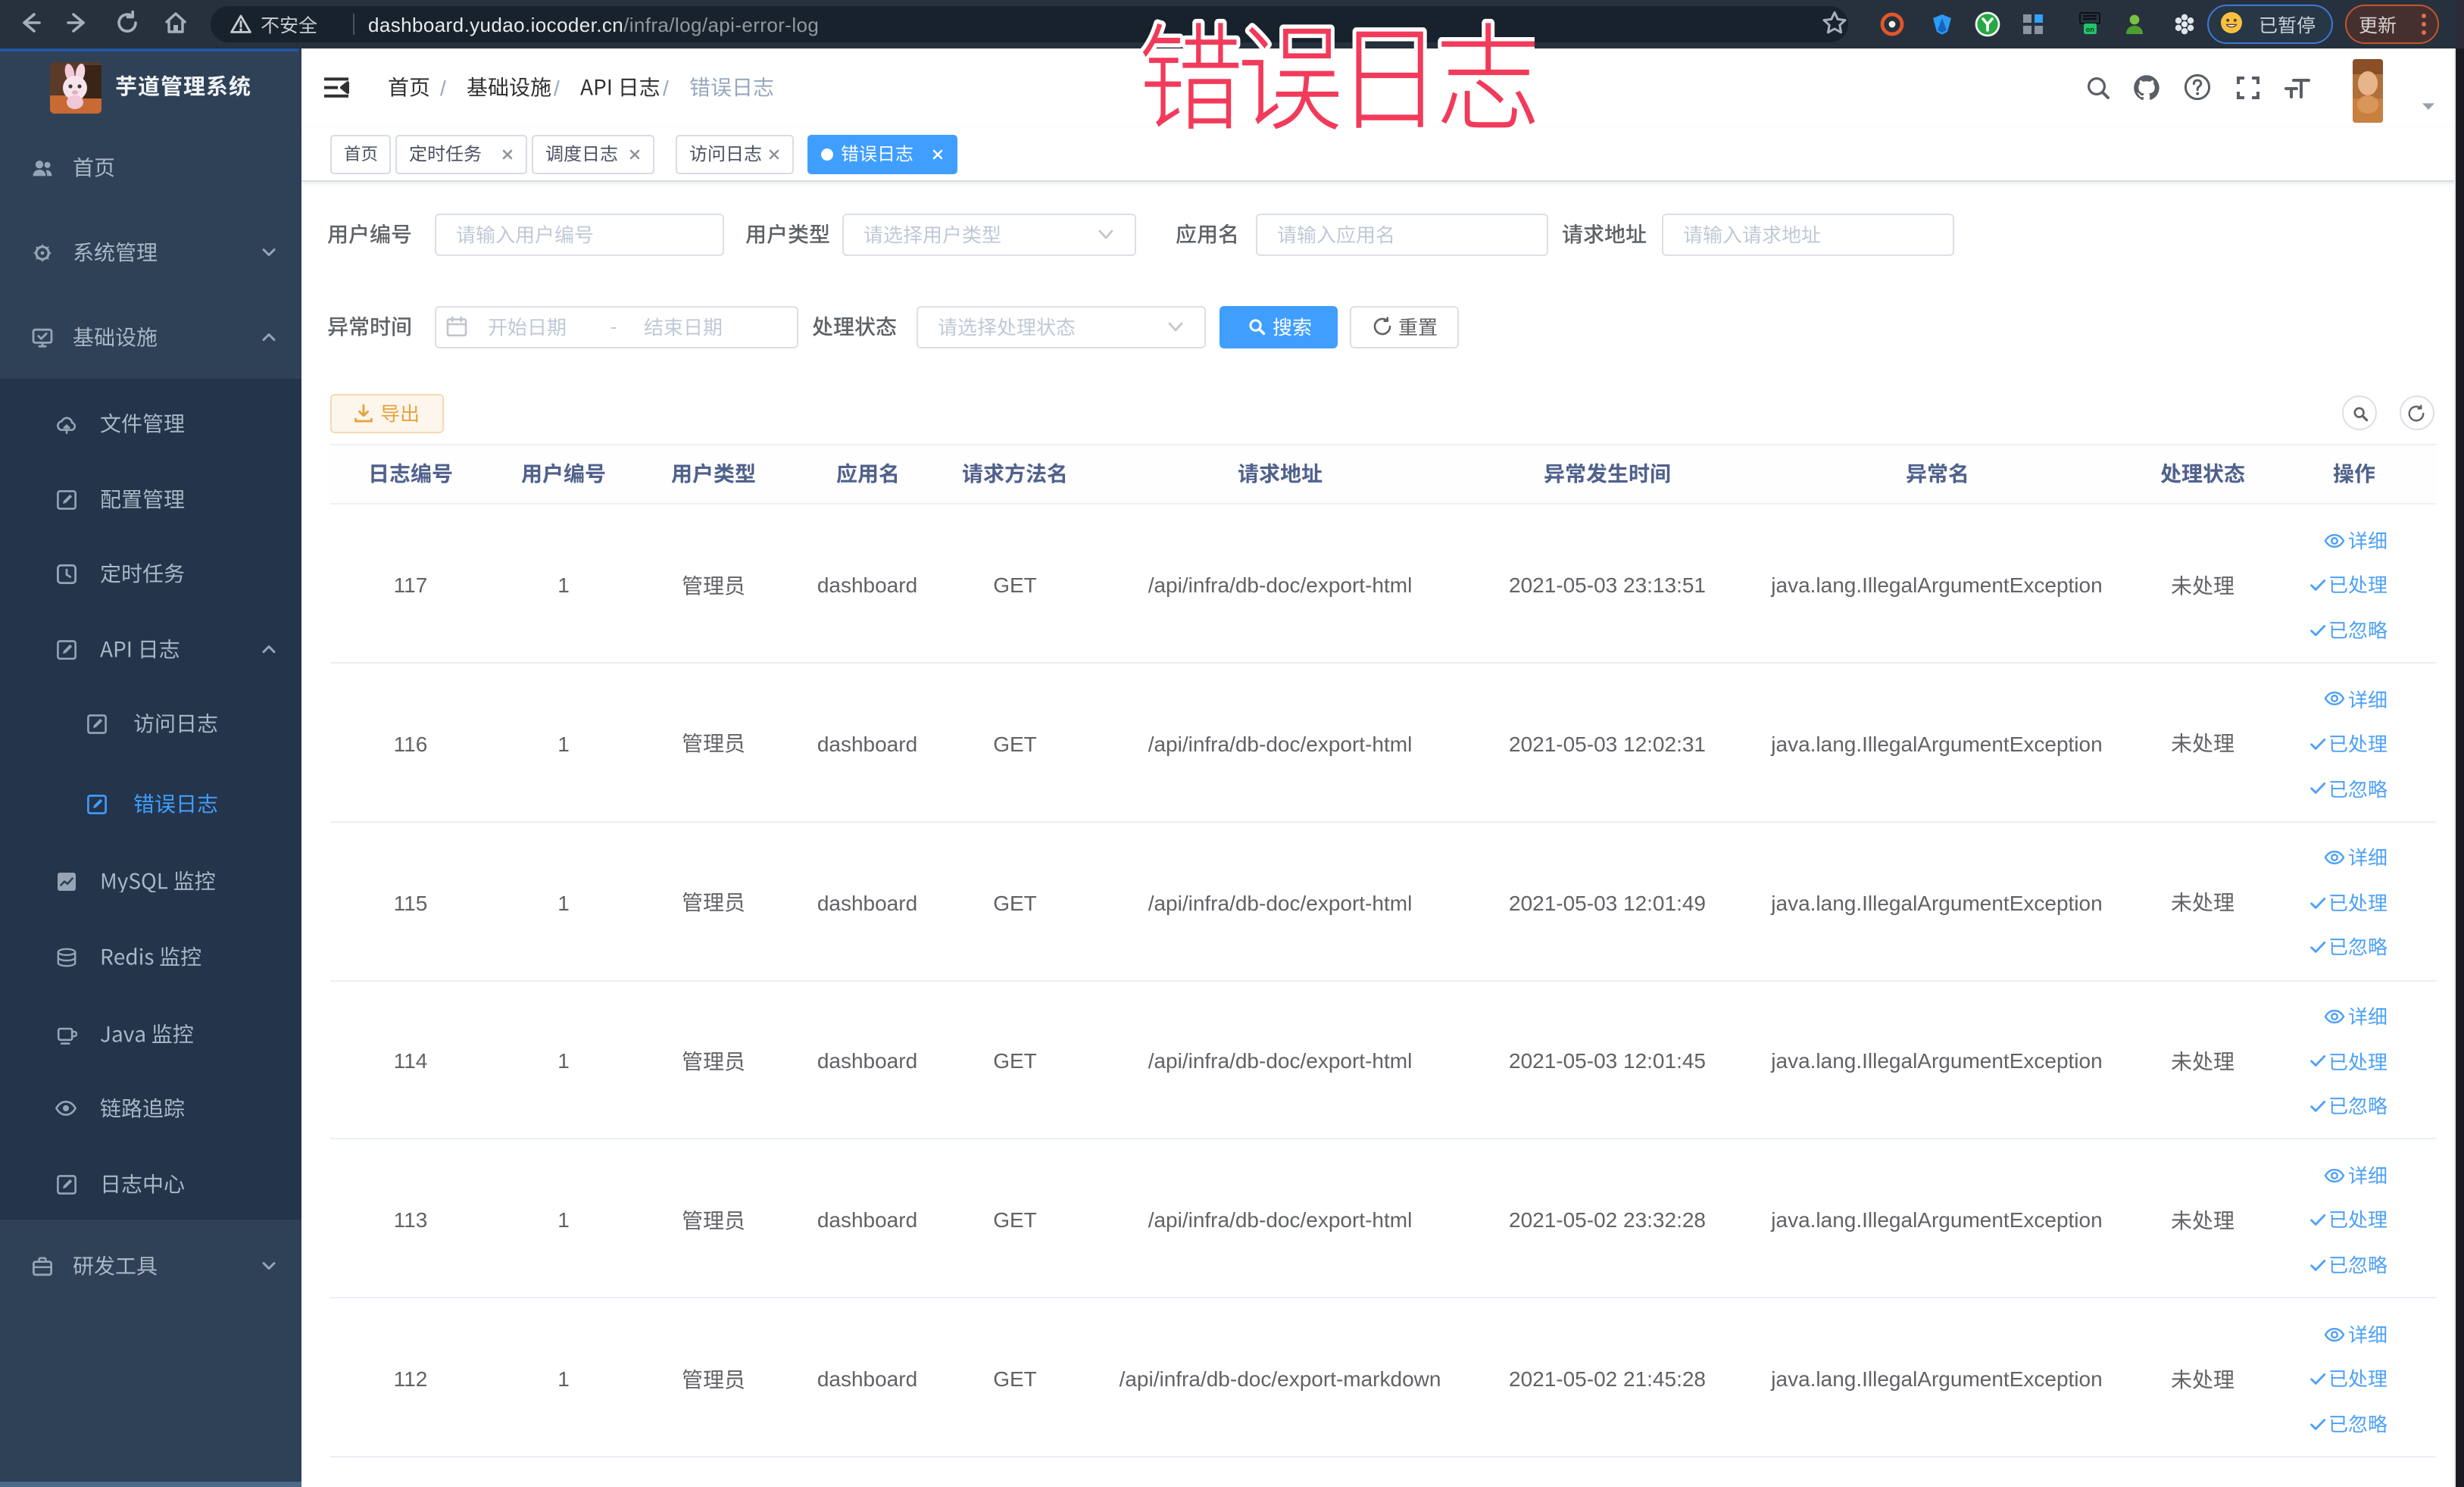 The width and height of the screenshot is (2464, 1487). I want to click on svg-text: on, so click(2090, 29).